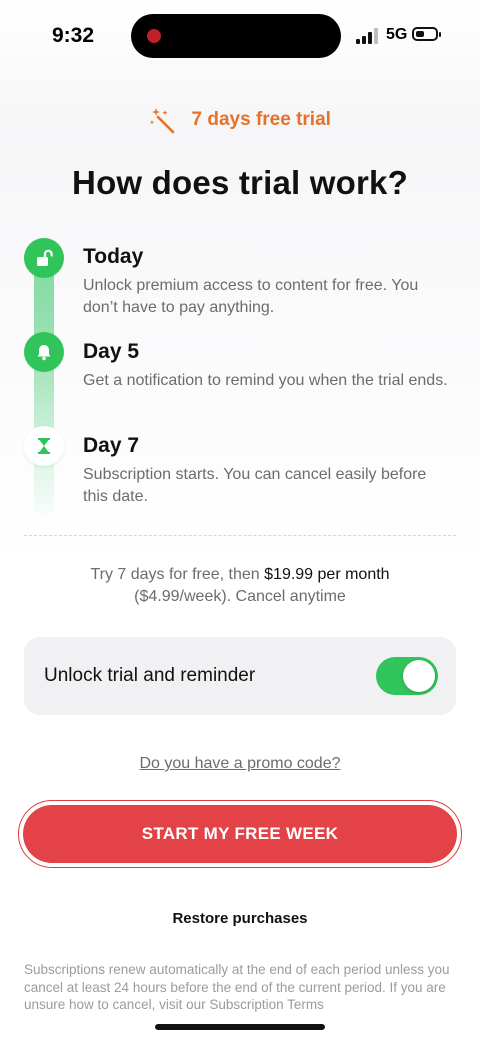  Describe the element at coordinates (111, 445) in the screenshot. I see `timeline-step-title: Day 7` at that location.